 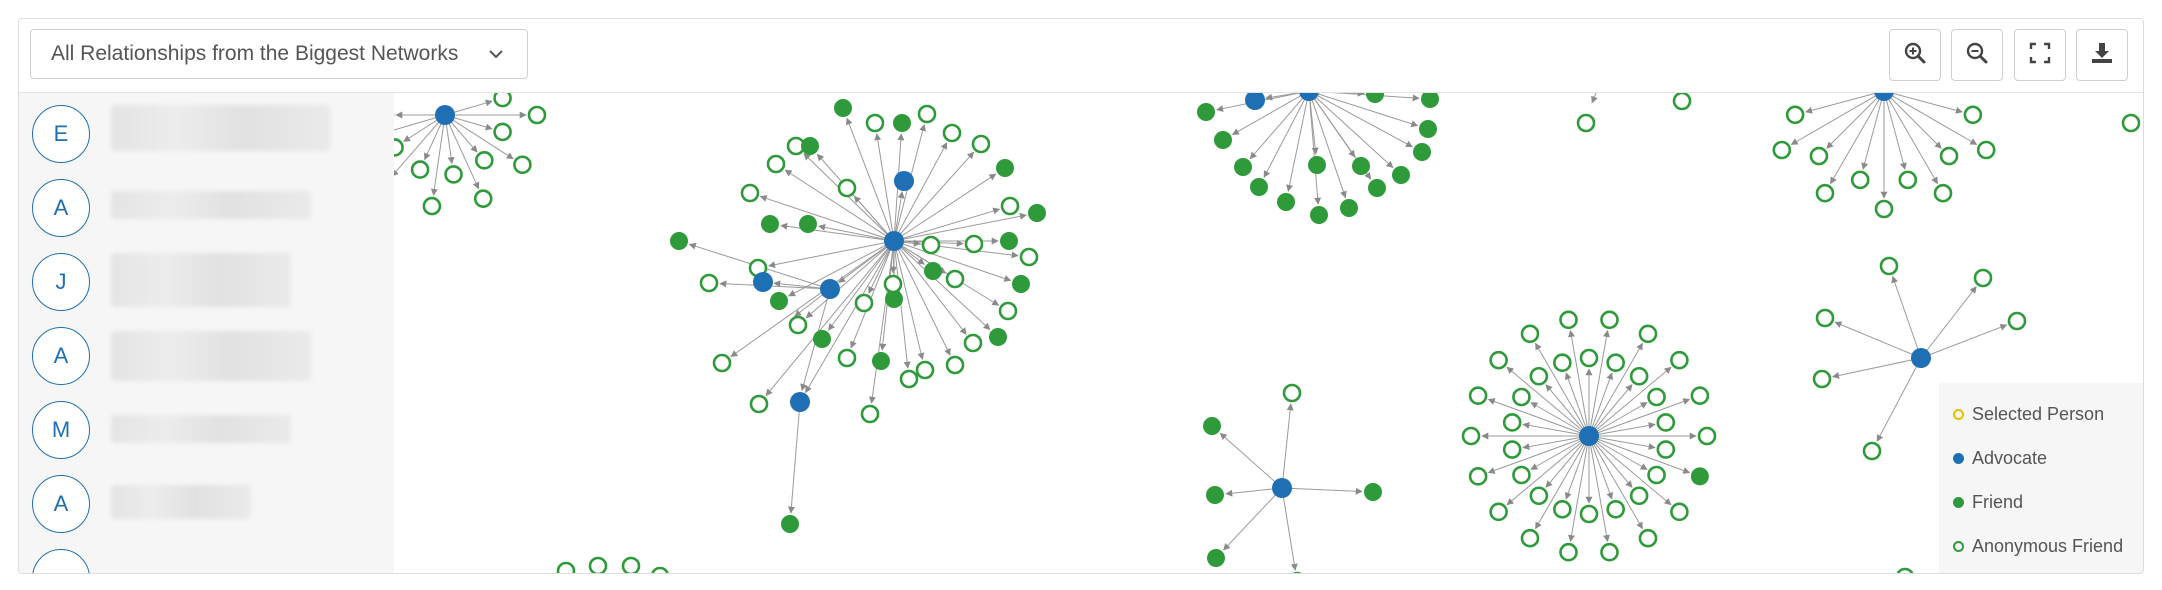 What do you see at coordinates (62, 283) in the screenshot?
I see `person-item: J` at bounding box center [62, 283].